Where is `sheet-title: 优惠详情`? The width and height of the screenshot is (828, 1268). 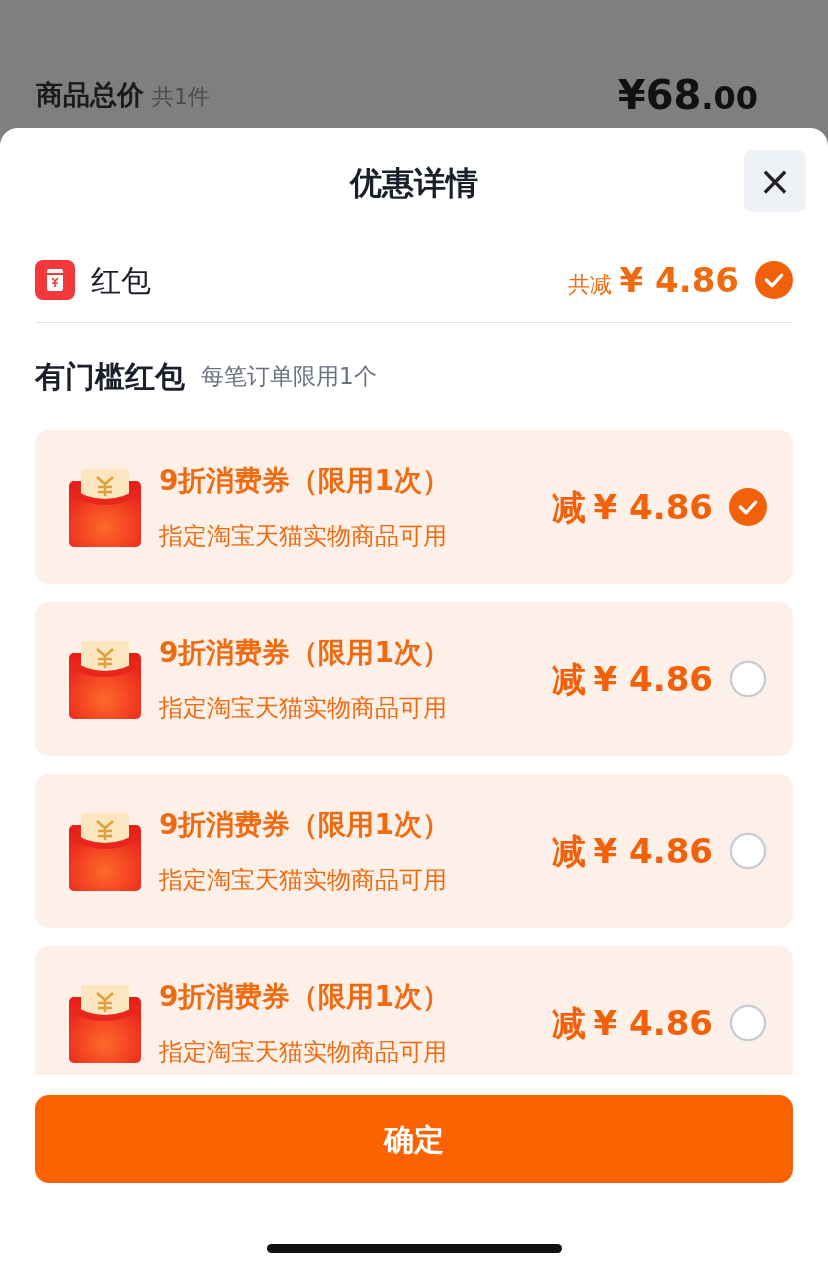
sheet-title: 优惠详情 is located at coordinates (414, 183).